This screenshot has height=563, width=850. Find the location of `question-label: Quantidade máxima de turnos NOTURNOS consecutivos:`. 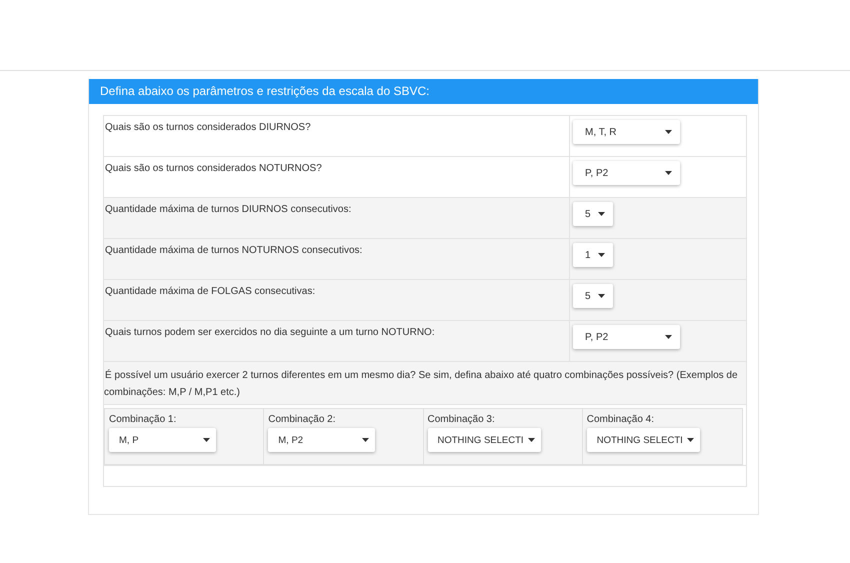

question-label: Quantidade máxima de turnos NOTURNOS consecutivos: is located at coordinates (233, 250).